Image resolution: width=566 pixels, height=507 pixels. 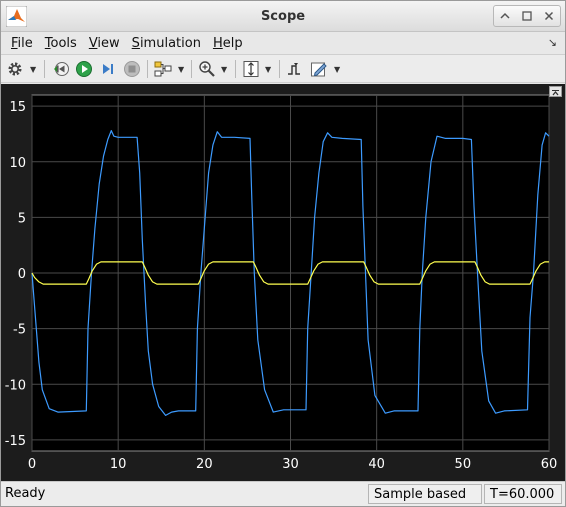 I want to click on menu-file: File, so click(x=22, y=43).